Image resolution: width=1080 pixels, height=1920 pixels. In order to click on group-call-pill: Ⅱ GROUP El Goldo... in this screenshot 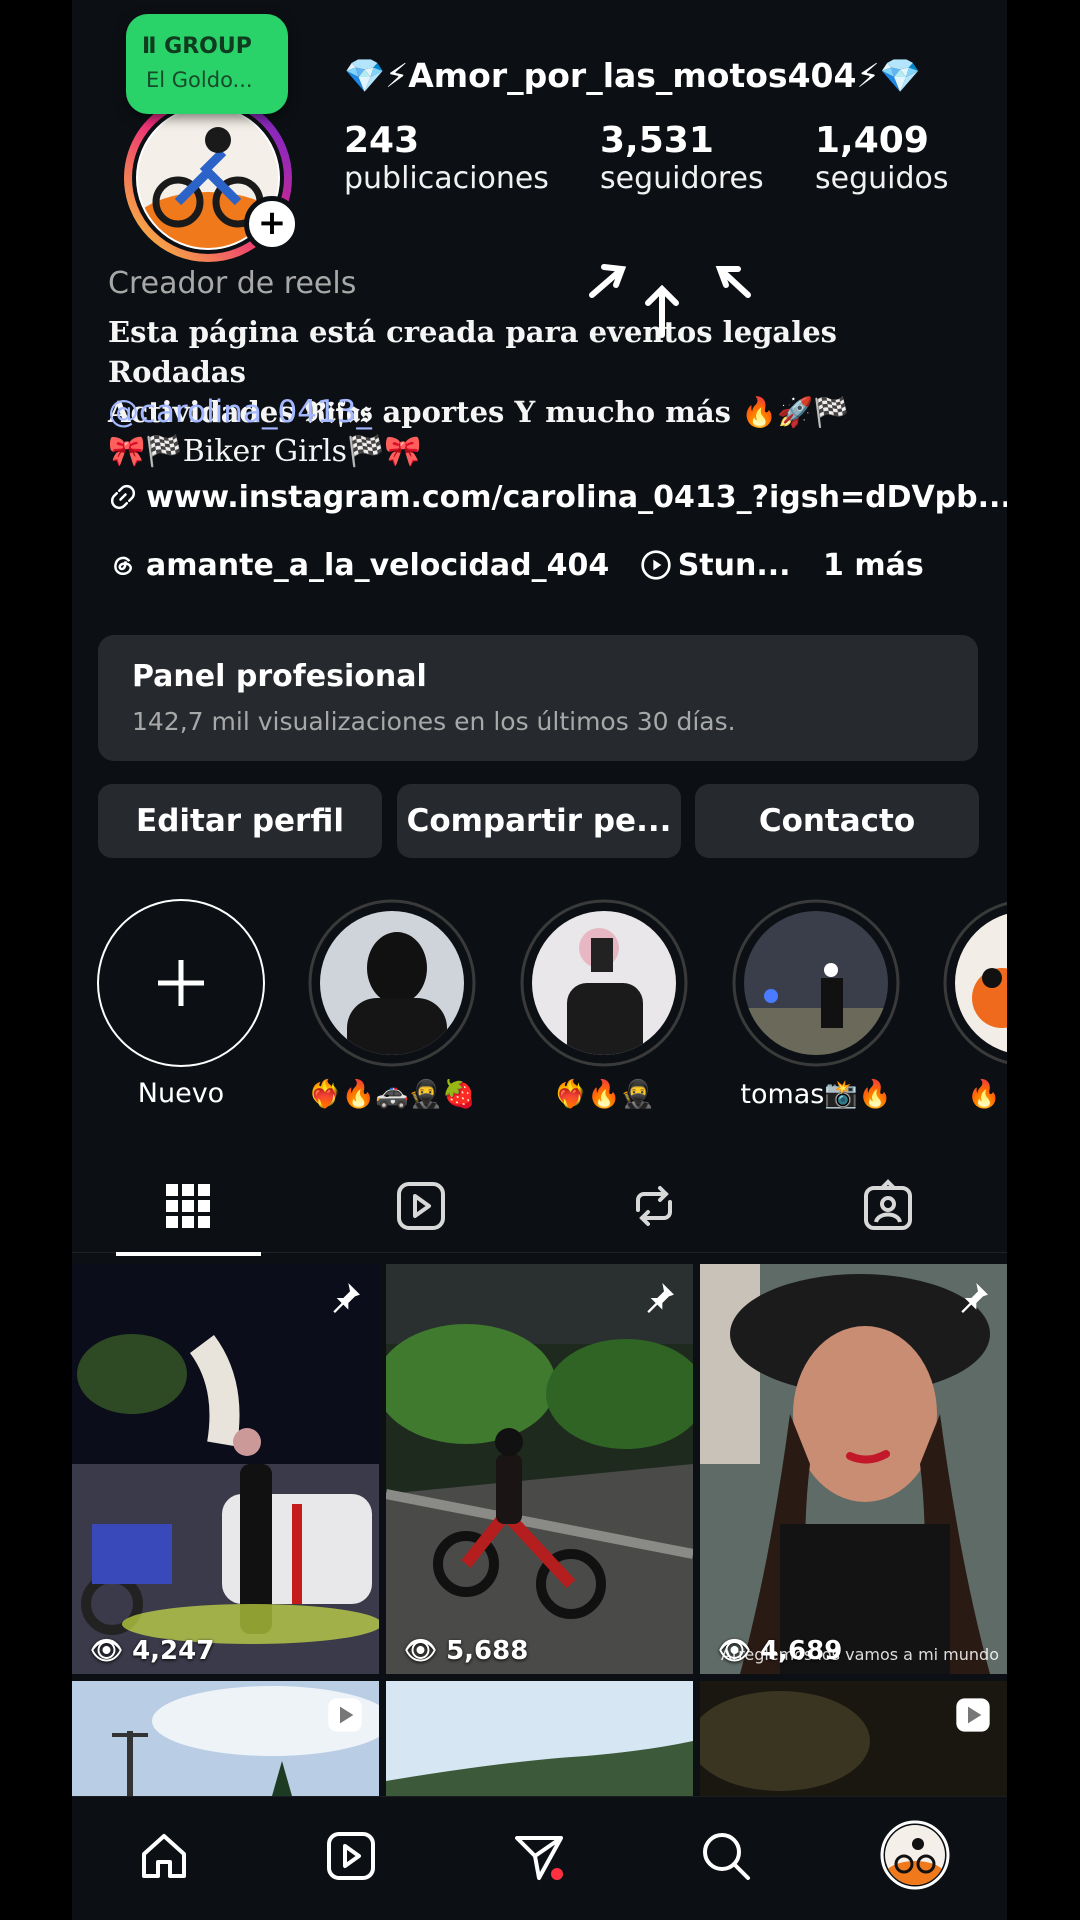, I will do `click(207, 64)`.